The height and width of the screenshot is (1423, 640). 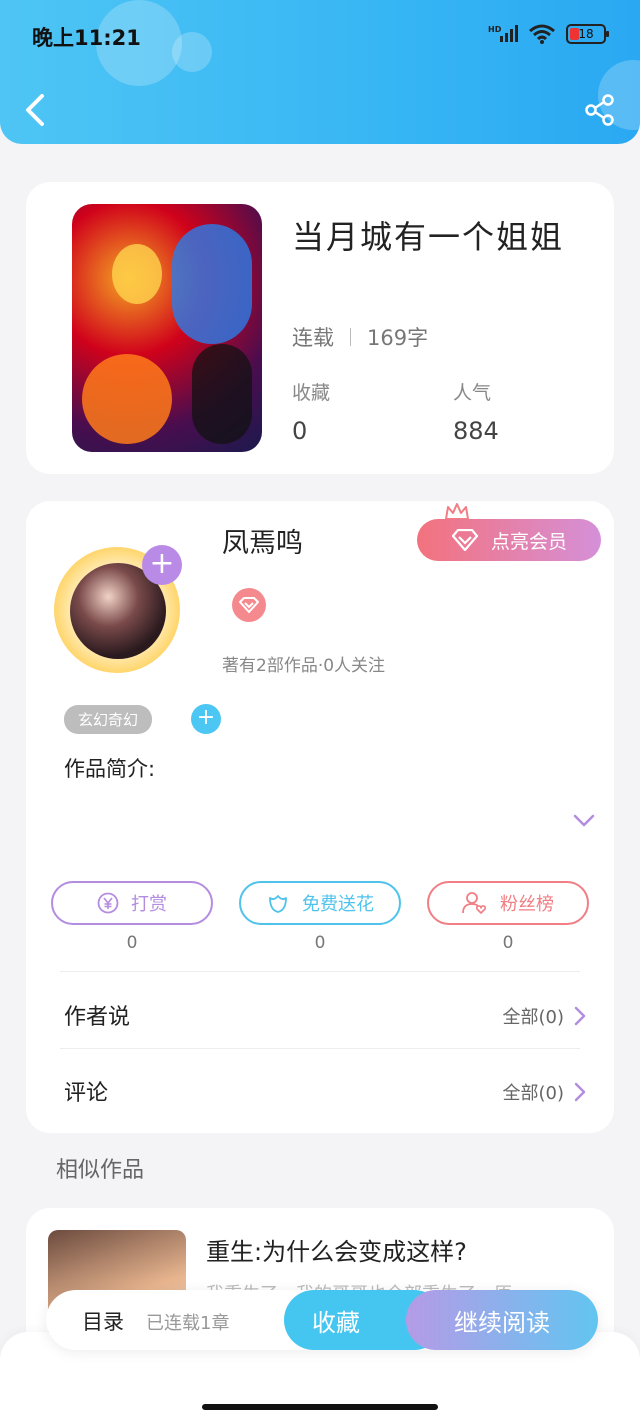 I want to click on fan-ranking-button: 粉丝榜, so click(x=508, y=903).